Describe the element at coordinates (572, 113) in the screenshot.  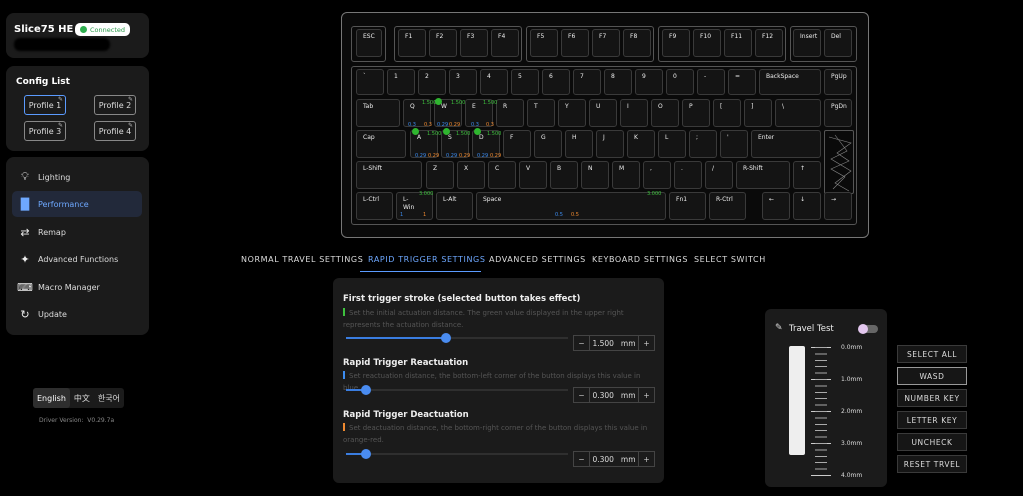
I see `key-y: Y` at that location.